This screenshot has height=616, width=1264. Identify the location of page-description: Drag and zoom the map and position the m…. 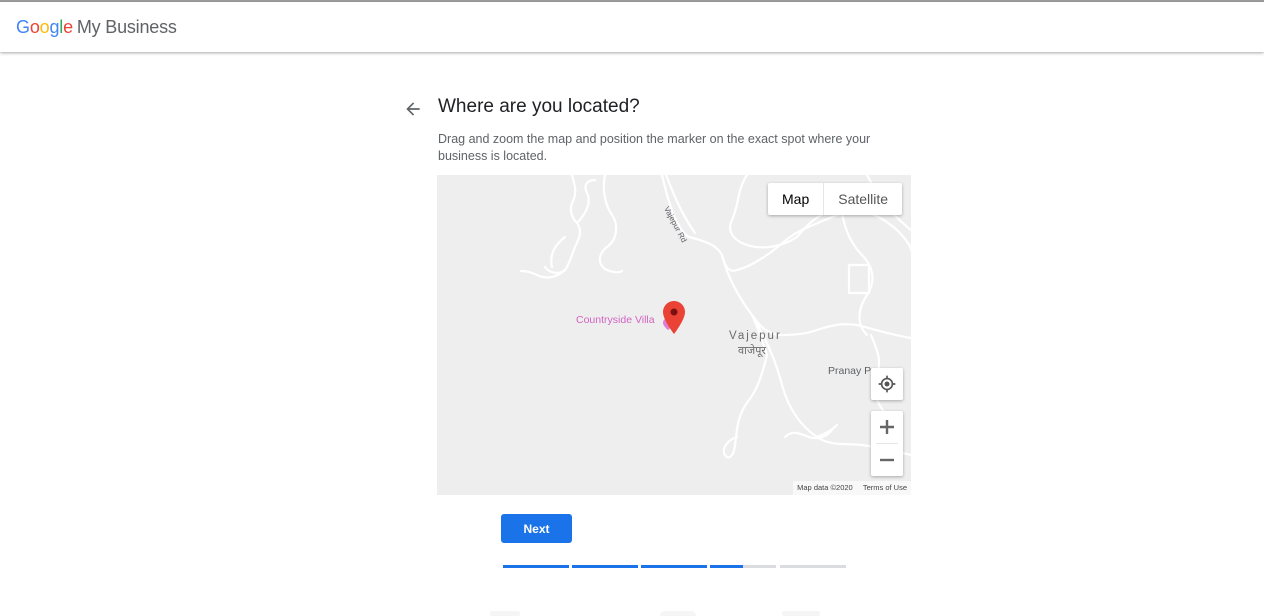
(654, 147).